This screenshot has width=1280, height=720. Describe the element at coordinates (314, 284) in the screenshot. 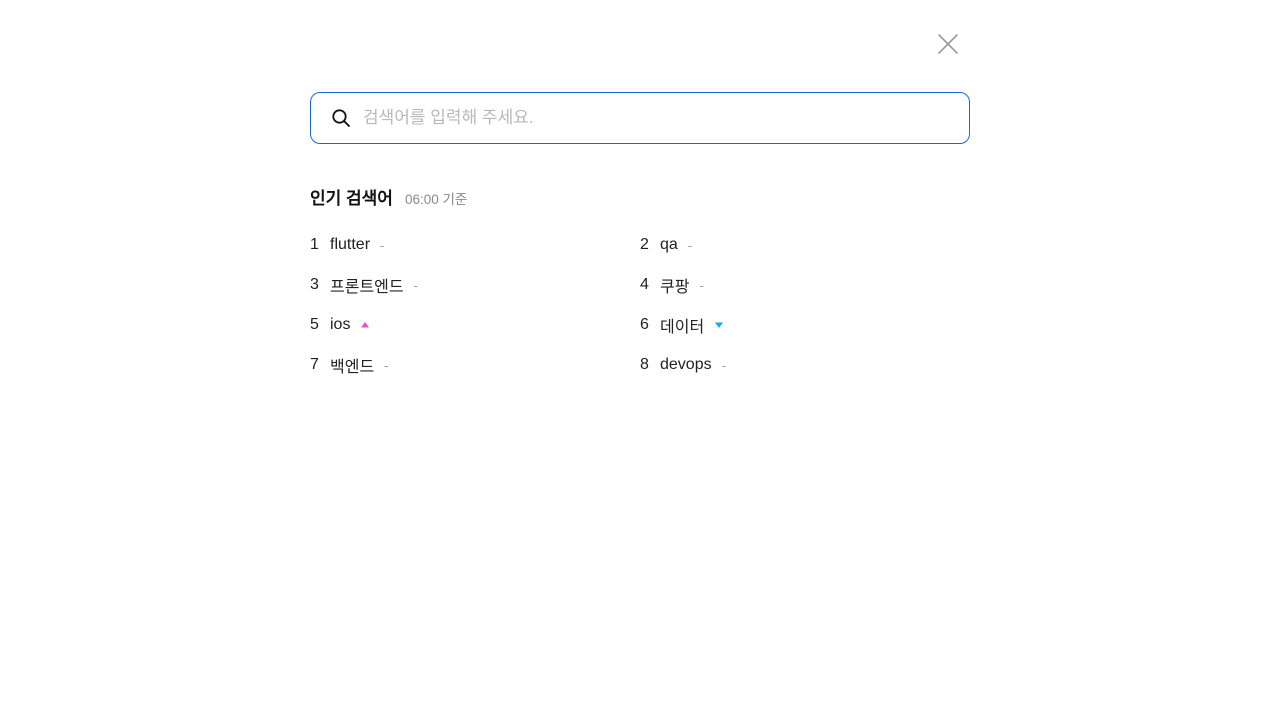

I see `keyword-rank: 3` at that location.